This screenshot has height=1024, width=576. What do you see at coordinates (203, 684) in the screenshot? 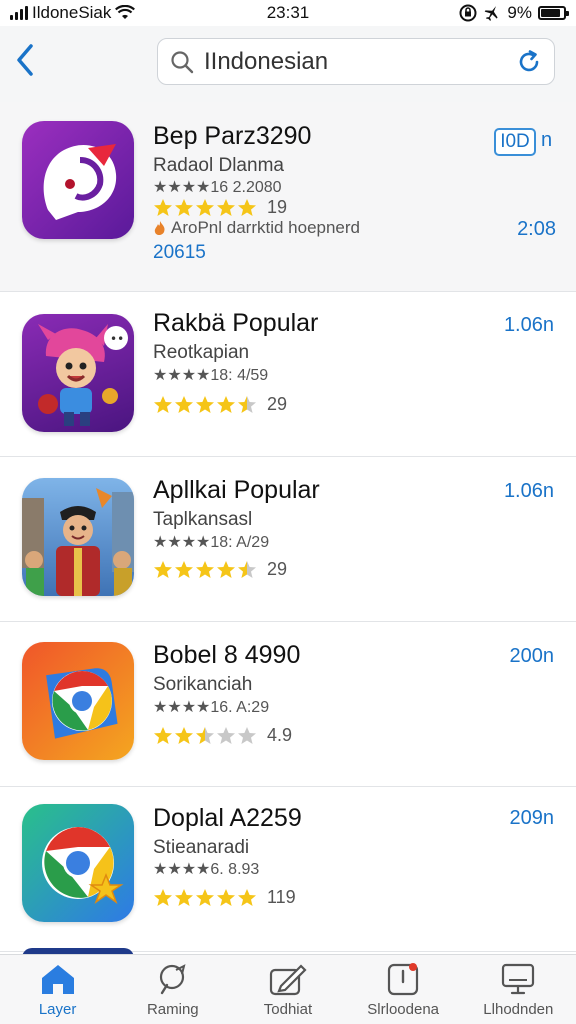
I see `app-developer: Sorikanciah` at bounding box center [203, 684].